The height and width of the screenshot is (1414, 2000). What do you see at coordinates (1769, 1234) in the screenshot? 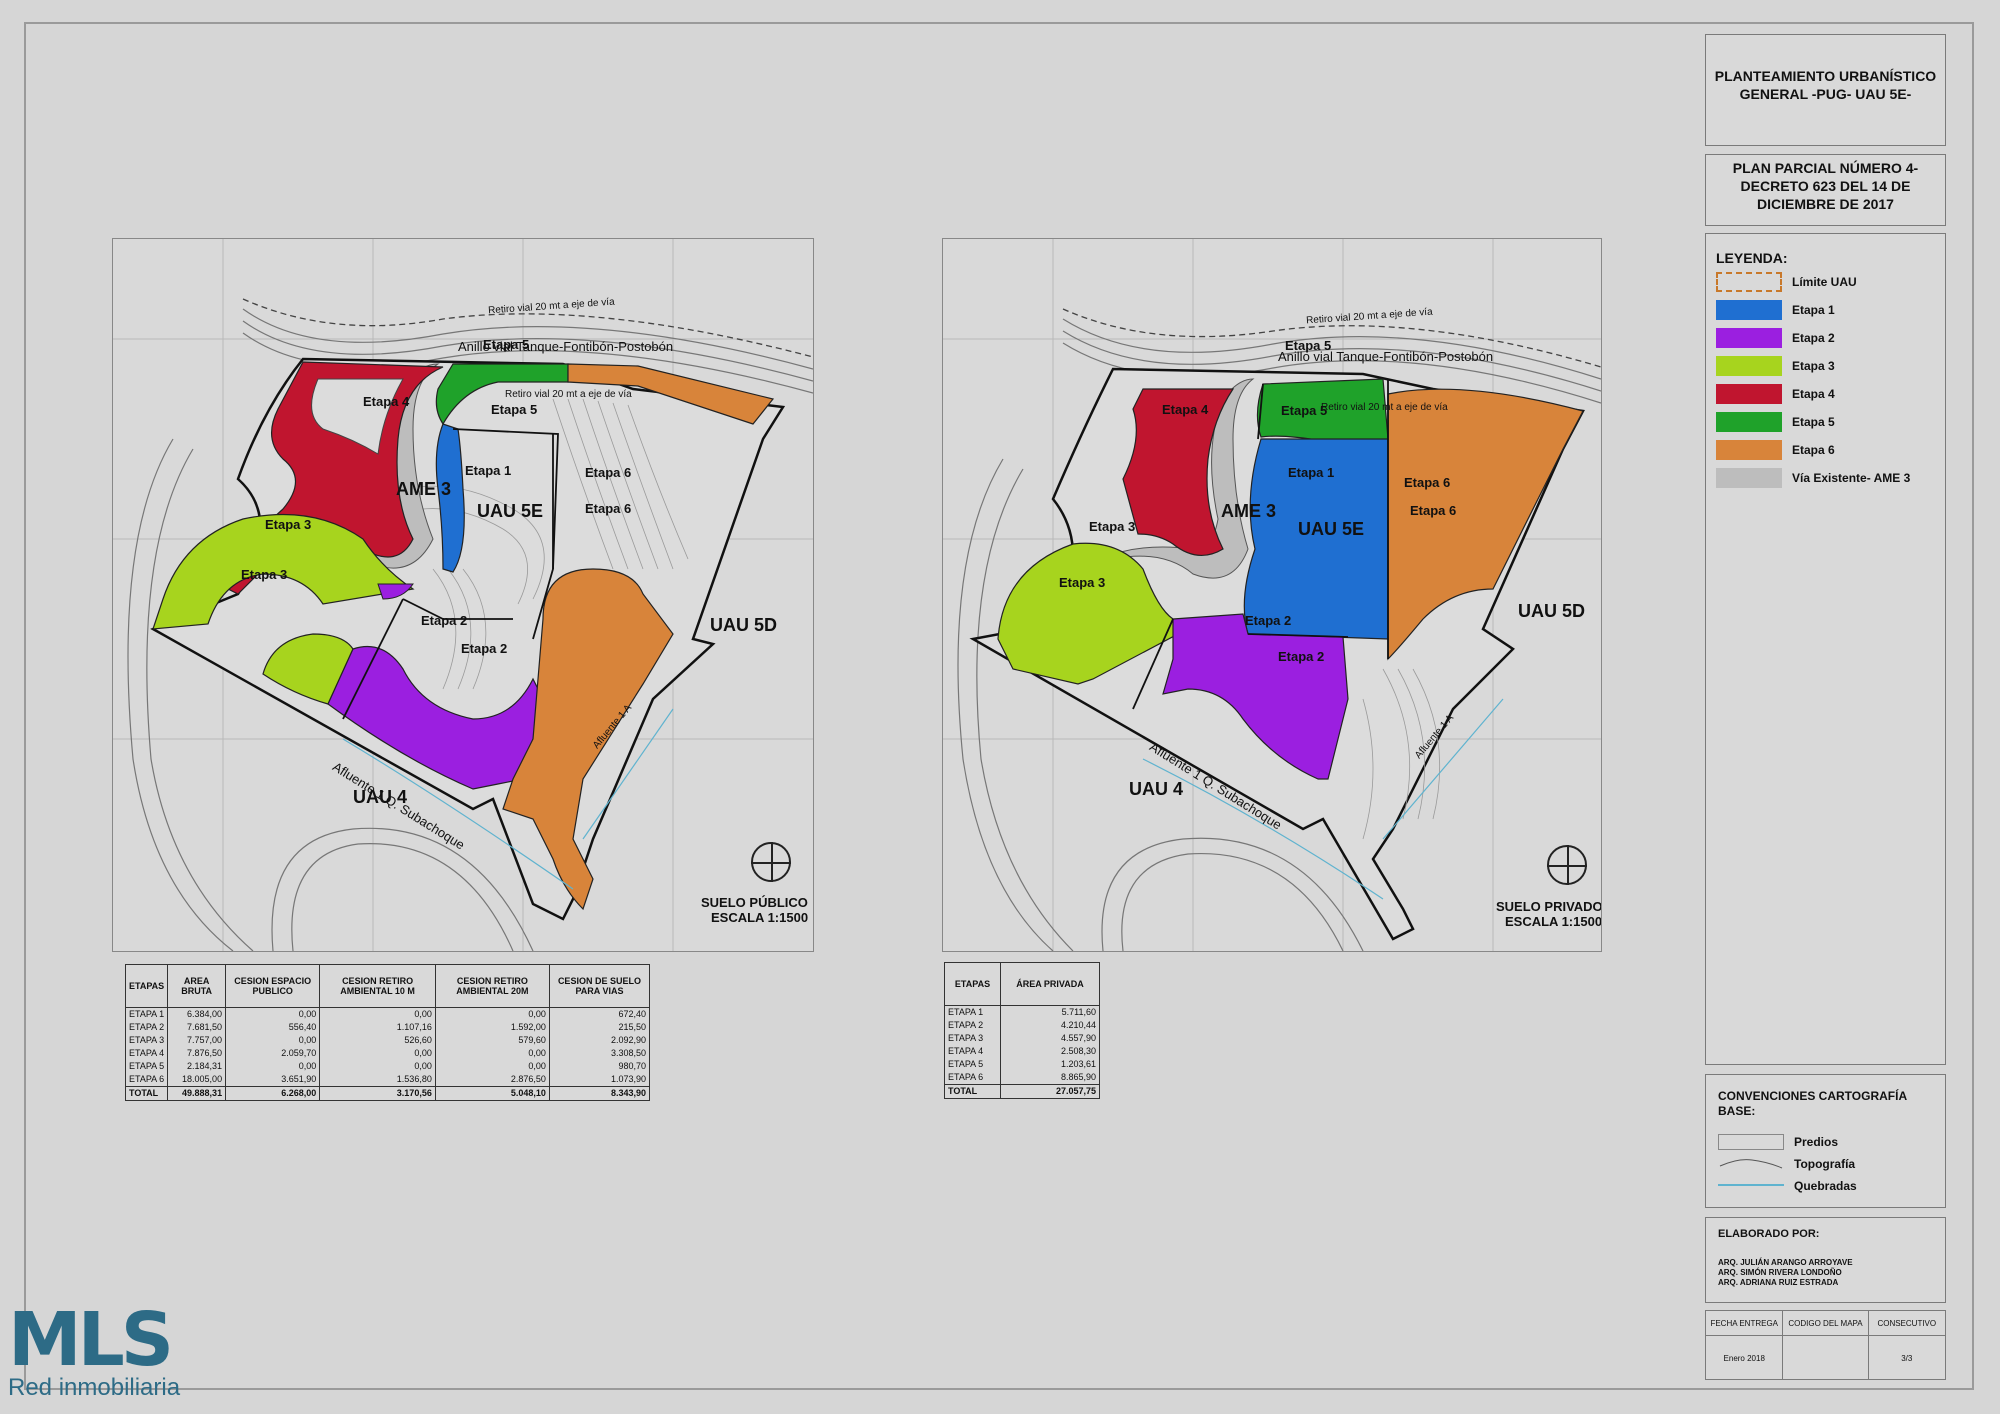
I see `credits-title: ELABORADO POR:` at bounding box center [1769, 1234].